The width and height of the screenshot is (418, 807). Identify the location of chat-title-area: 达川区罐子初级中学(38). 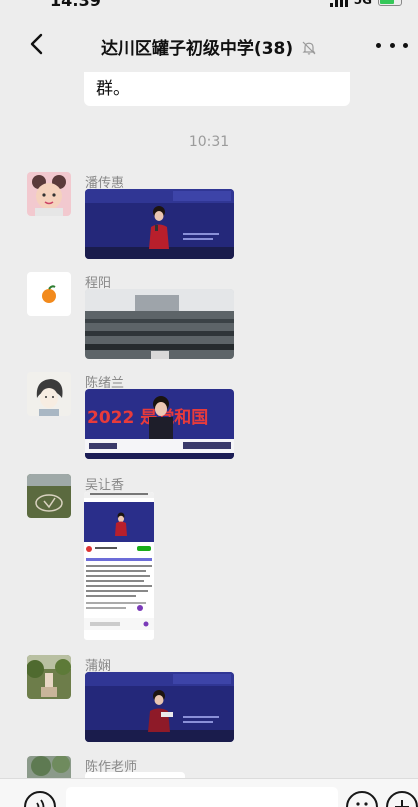
(209, 46).